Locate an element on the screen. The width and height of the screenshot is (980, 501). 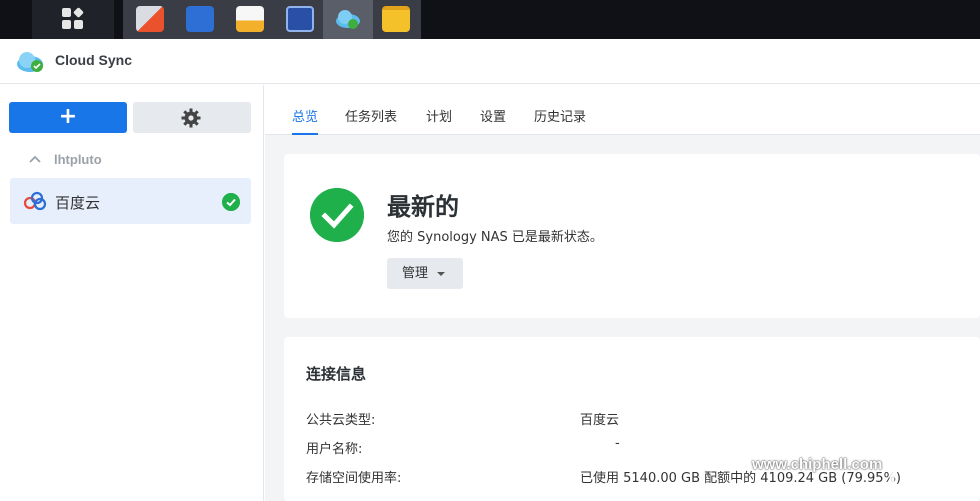
app-header: Cloud Sync is located at coordinates (490, 61).